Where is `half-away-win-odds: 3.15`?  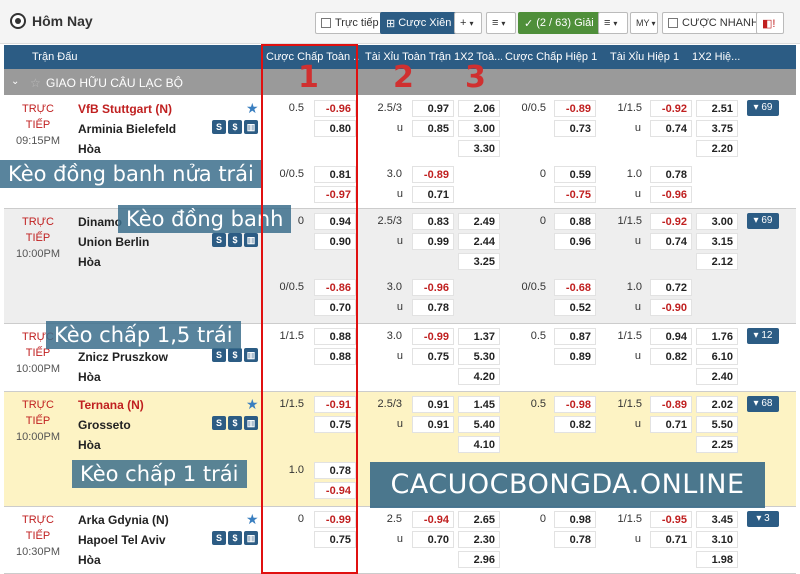
half-away-win-odds: 3.15 is located at coordinates (717, 241).